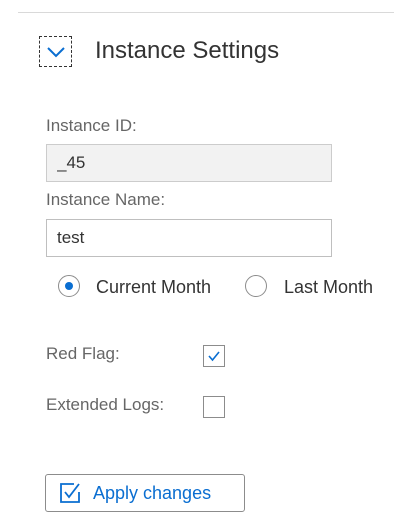 Image resolution: width=394 pixels, height=519 pixels. Describe the element at coordinates (328, 287) in the screenshot. I see `radio-last-month-label: Last Month` at that location.